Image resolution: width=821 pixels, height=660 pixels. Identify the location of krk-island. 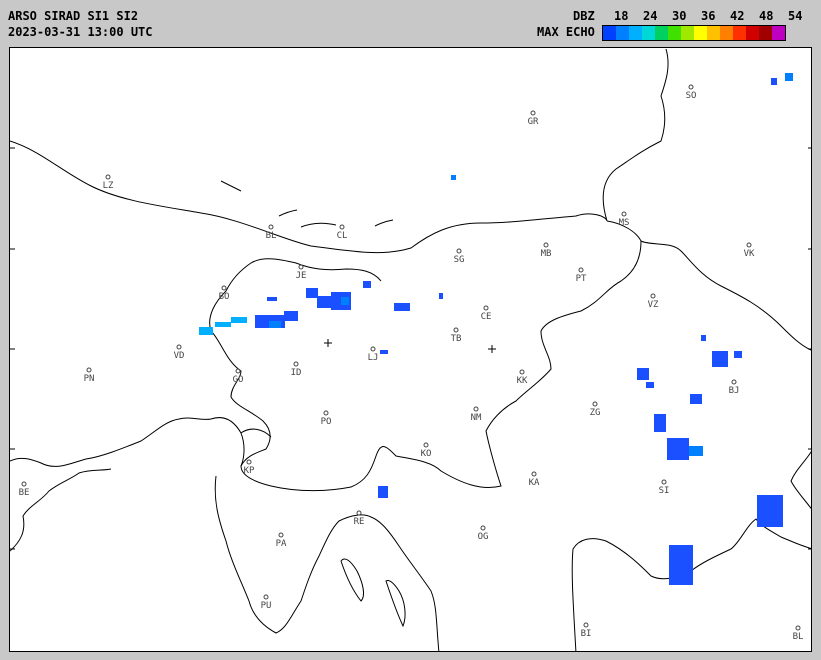
(352, 580).